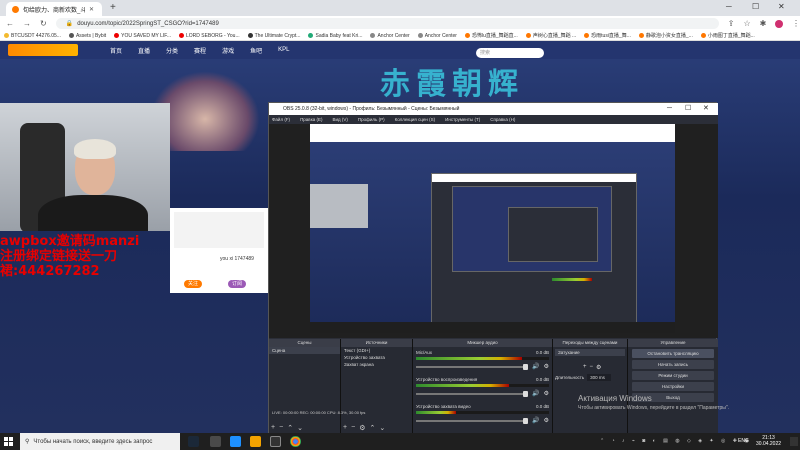  Describe the element at coordinates (228, 50) in the screenshot. I see `nav-games: 游戏` at that location.